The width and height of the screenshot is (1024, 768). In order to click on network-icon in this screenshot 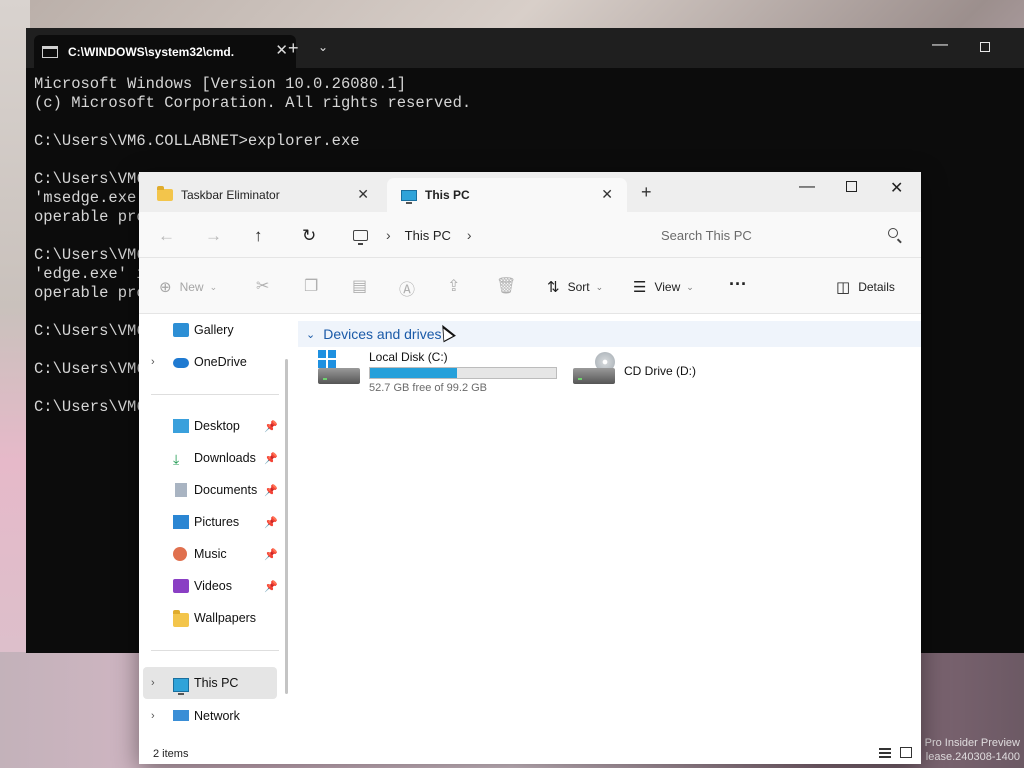, I will do `click(181, 715)`.